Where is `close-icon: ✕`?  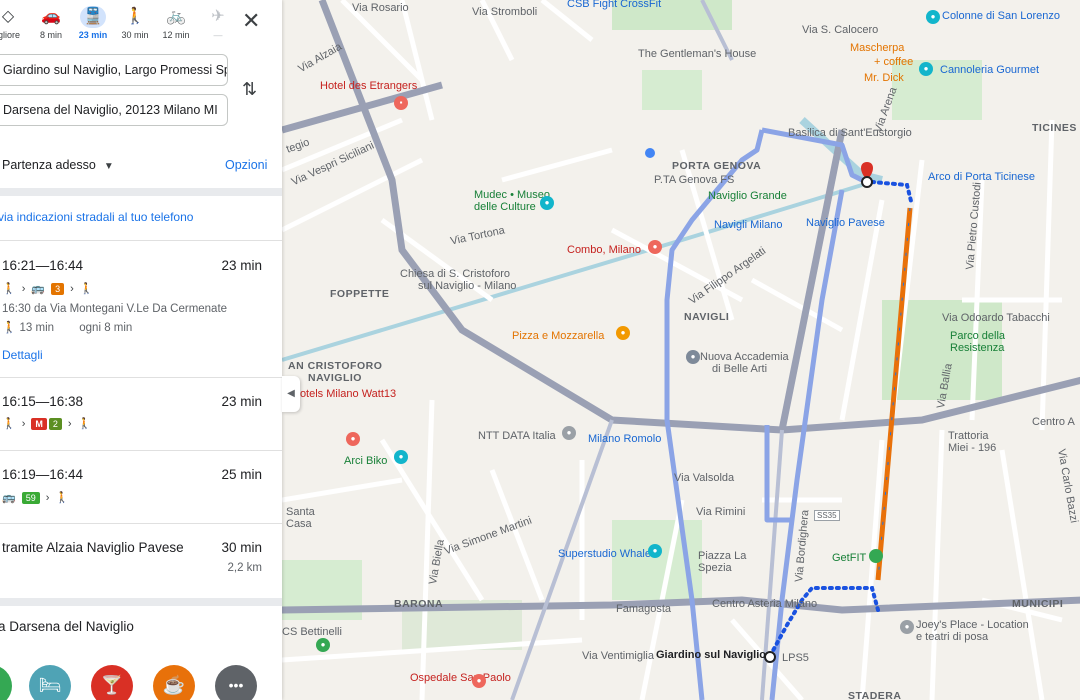
close-icon: ✕ is located at coordinates (251, 21).